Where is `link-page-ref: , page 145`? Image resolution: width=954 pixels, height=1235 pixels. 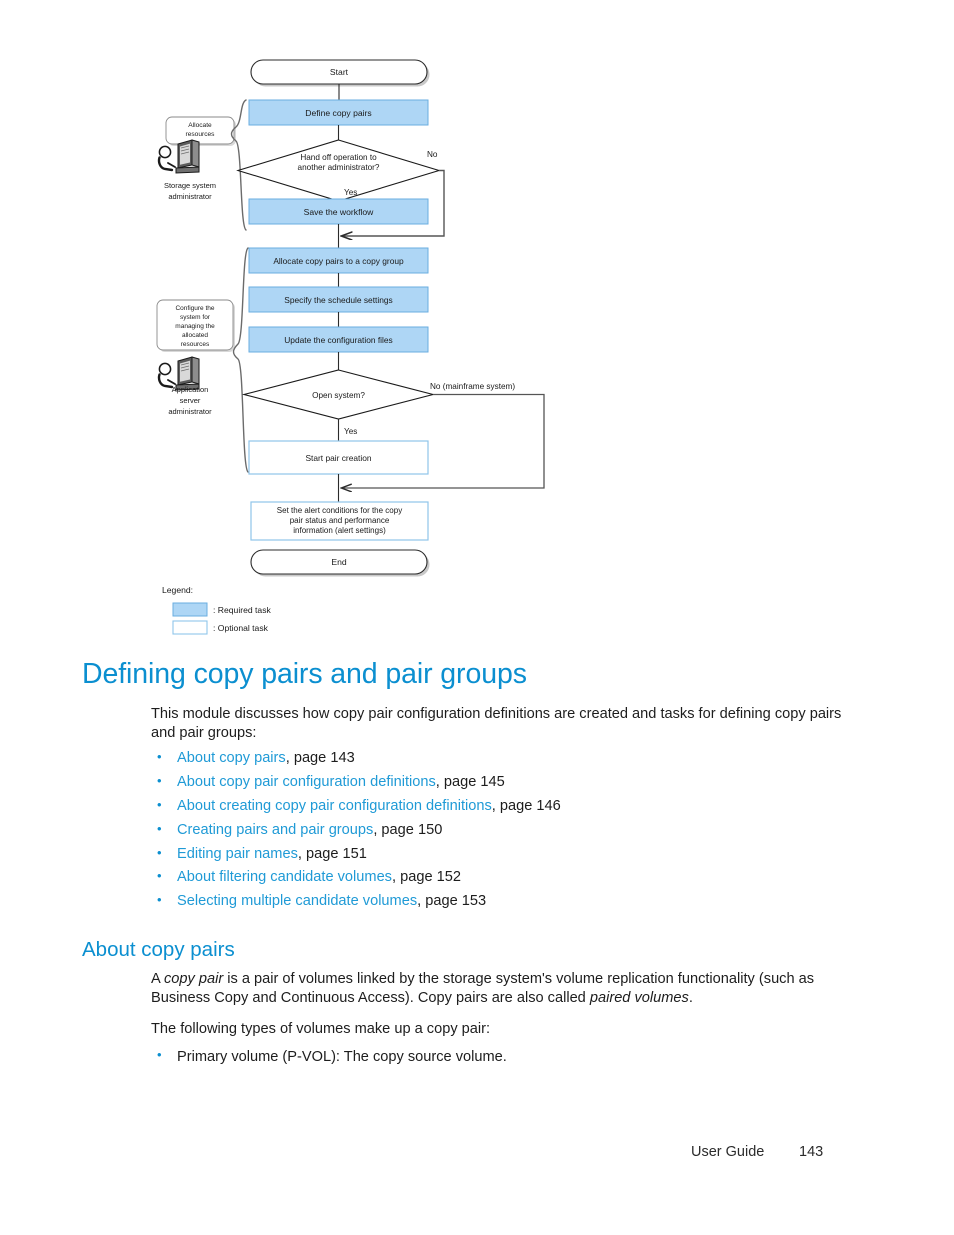 link-page-ref: , page 145 is located at coordinates (470, 781).